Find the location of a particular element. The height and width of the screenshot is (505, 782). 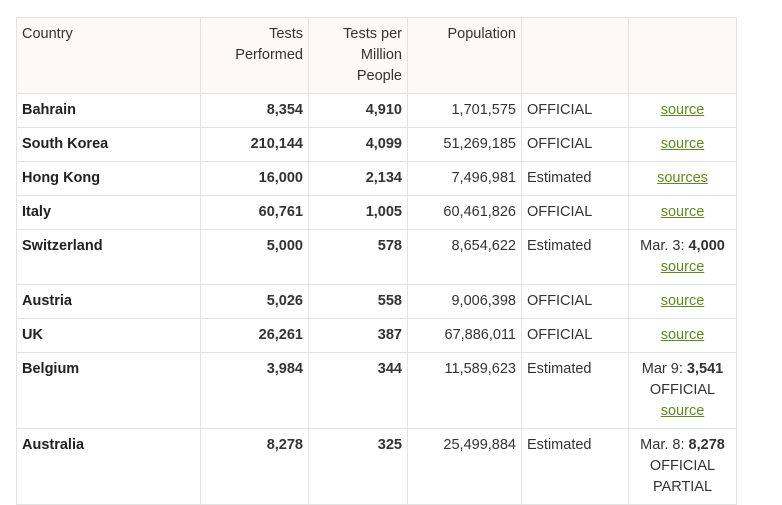

sources-link: sources is located at coordinates (682, 178).